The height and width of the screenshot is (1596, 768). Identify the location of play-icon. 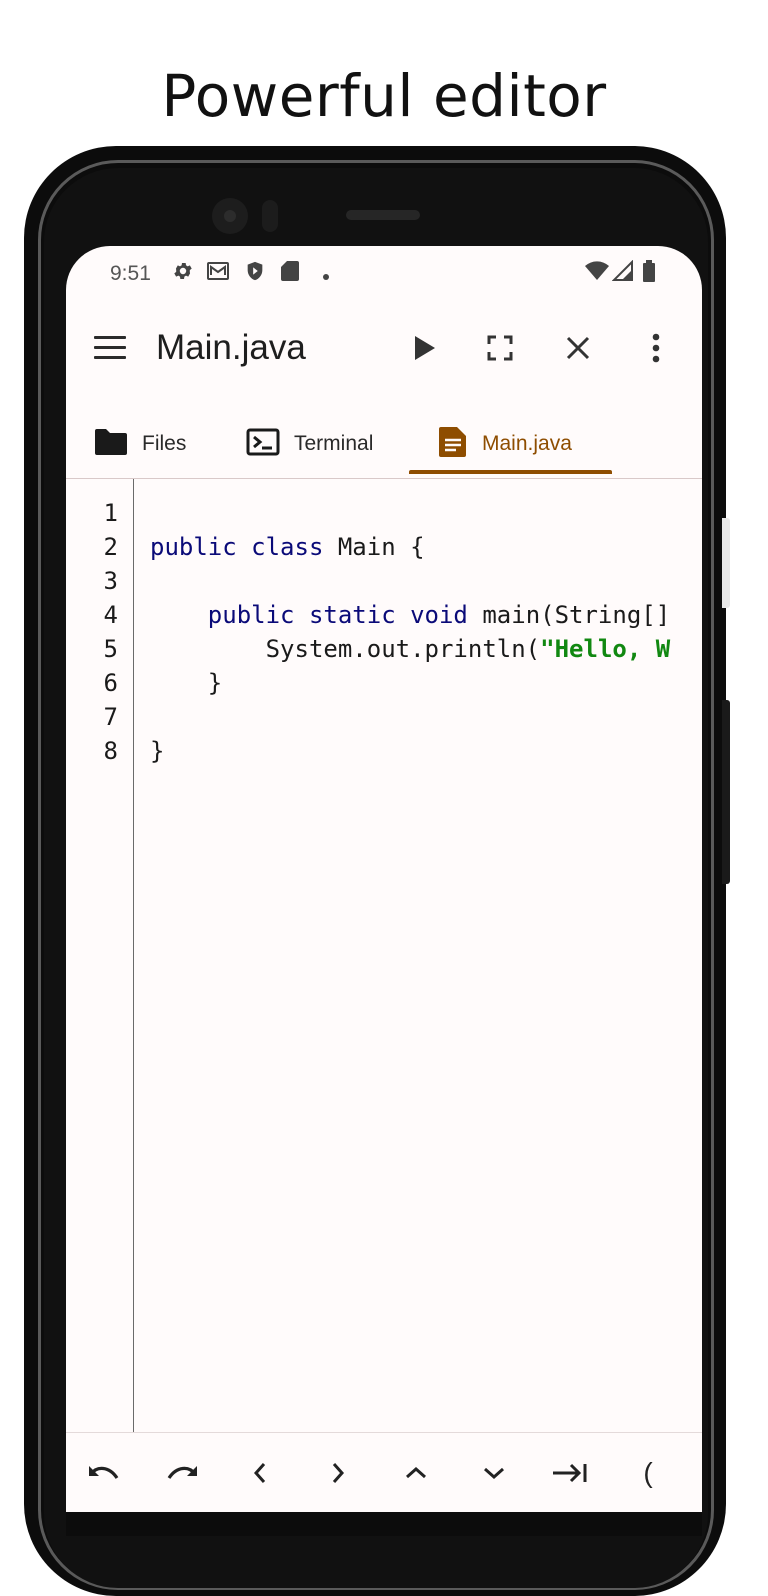
(424, 348).